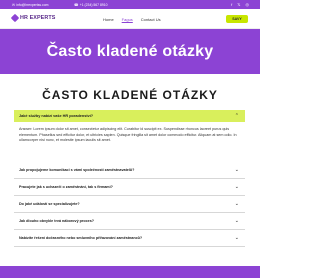 Image resolution: width=320 pixels, height=278 pixels. I want to click on email-text: info@hrexpertss.com, so click(32, 4).